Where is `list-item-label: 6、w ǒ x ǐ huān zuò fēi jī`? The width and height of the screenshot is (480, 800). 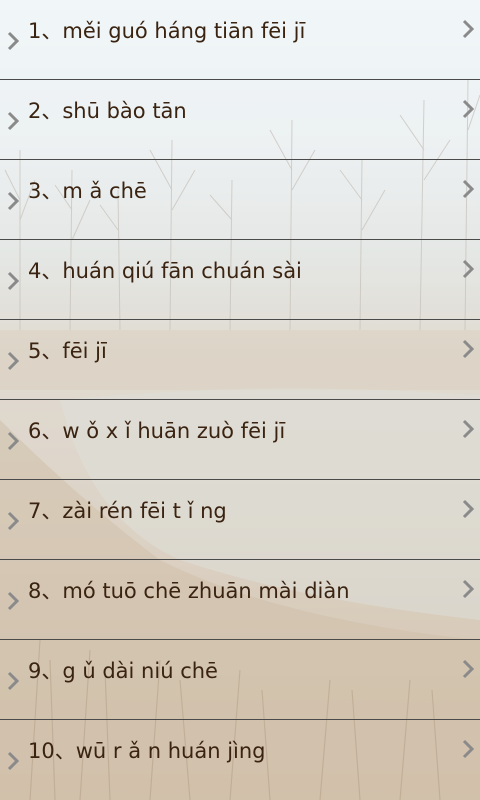
list-item-label: 6、w ǒ x ǐ huān zuò fēi jī is located at coordinates (157, 431).